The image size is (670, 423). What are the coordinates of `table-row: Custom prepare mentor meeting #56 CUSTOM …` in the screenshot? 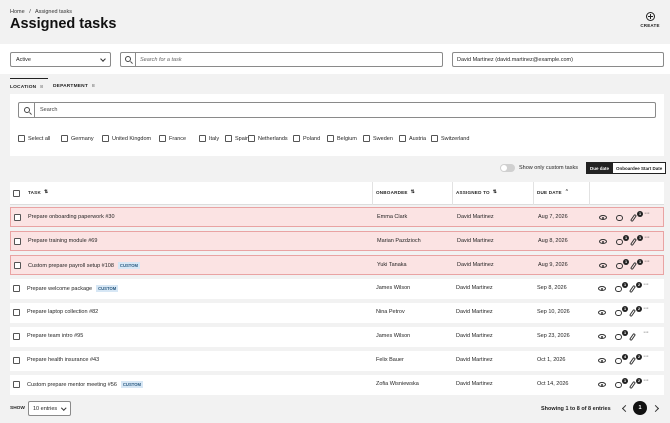 It's located at (337, 385).